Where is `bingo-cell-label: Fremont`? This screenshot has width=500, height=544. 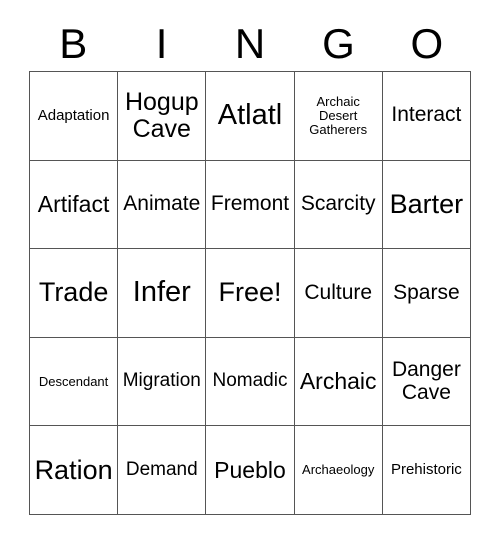 bingo-cell-label: Fremont is located at coordinates (250, 204).